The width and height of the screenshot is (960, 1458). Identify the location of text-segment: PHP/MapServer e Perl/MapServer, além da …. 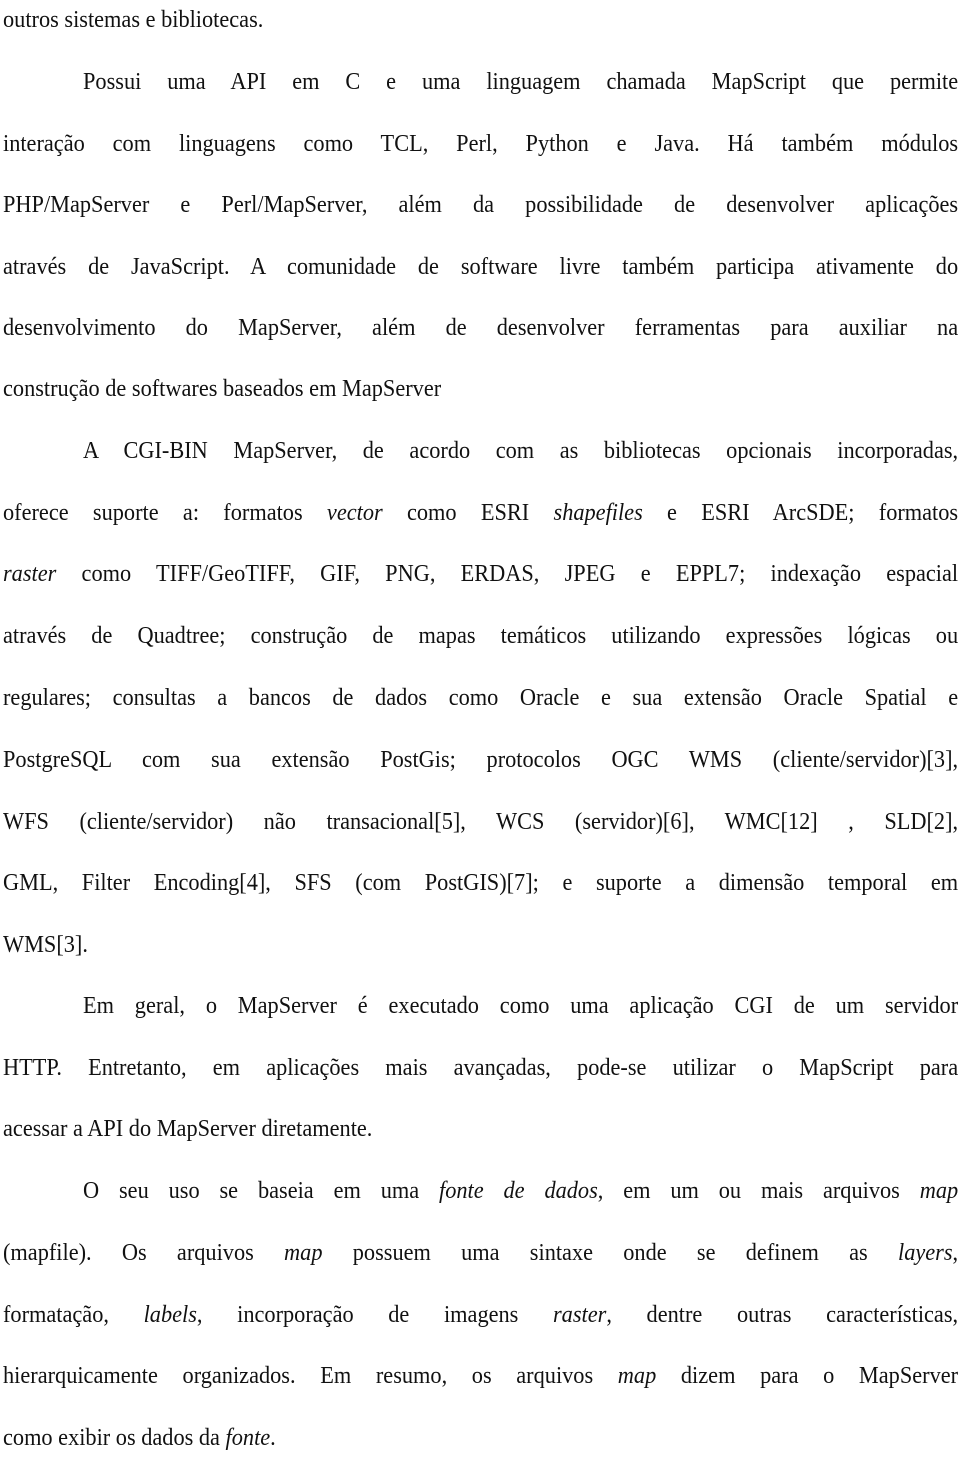
(481, 205).